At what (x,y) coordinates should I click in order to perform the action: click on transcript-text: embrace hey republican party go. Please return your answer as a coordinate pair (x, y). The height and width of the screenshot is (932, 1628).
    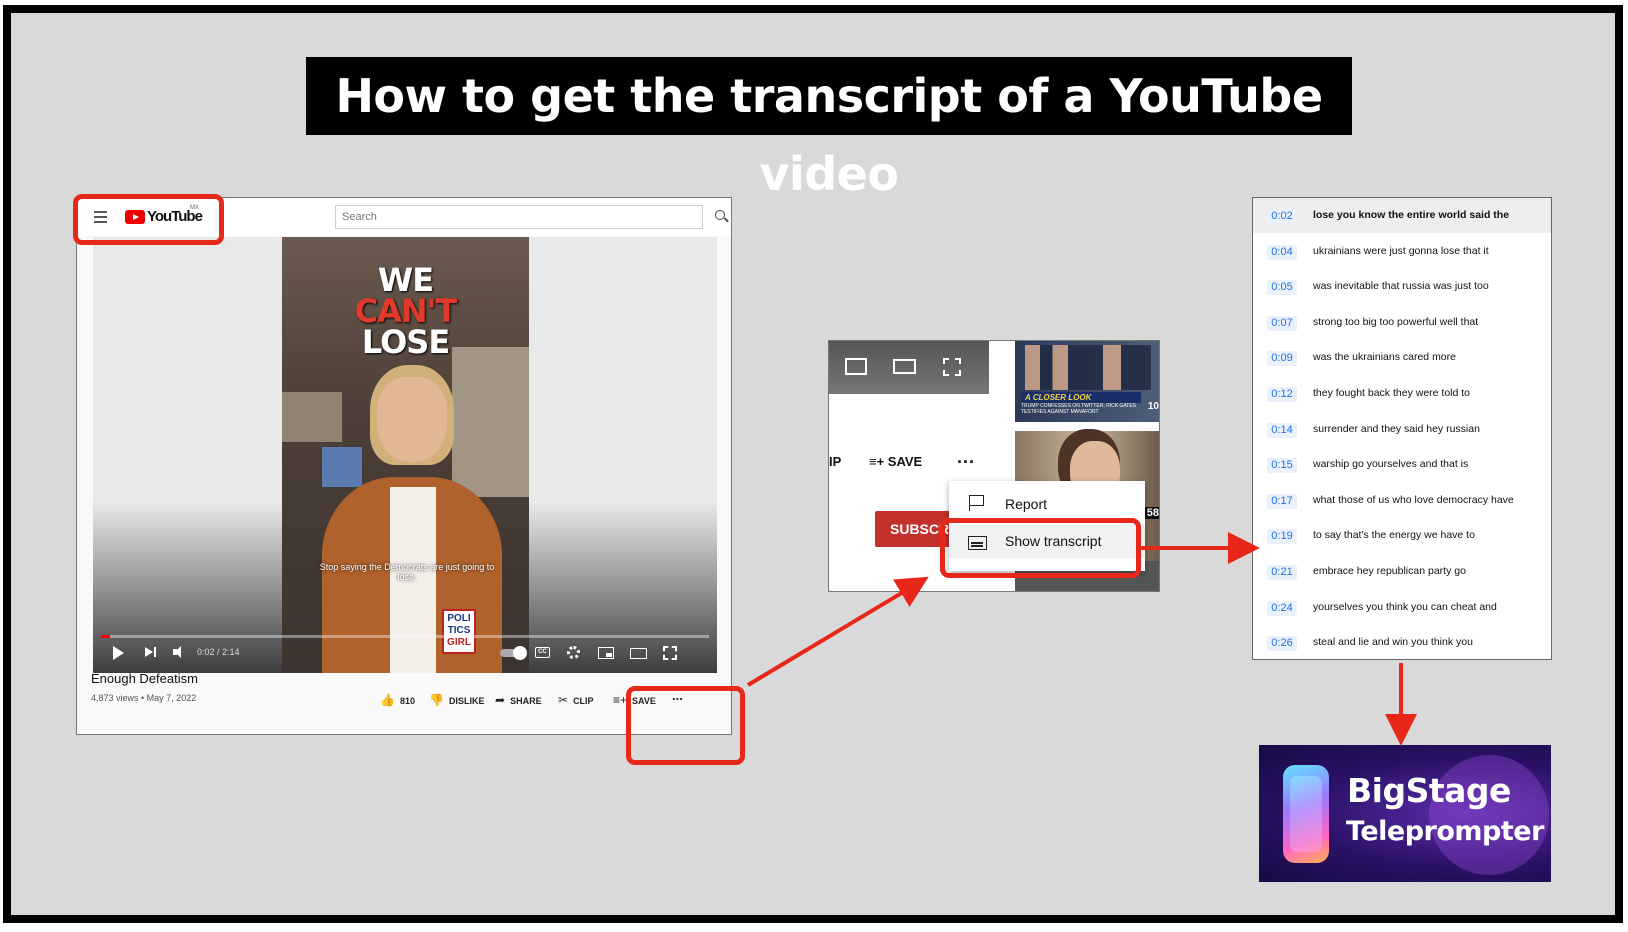
    Looking at the image, I should click on (1389, 571).